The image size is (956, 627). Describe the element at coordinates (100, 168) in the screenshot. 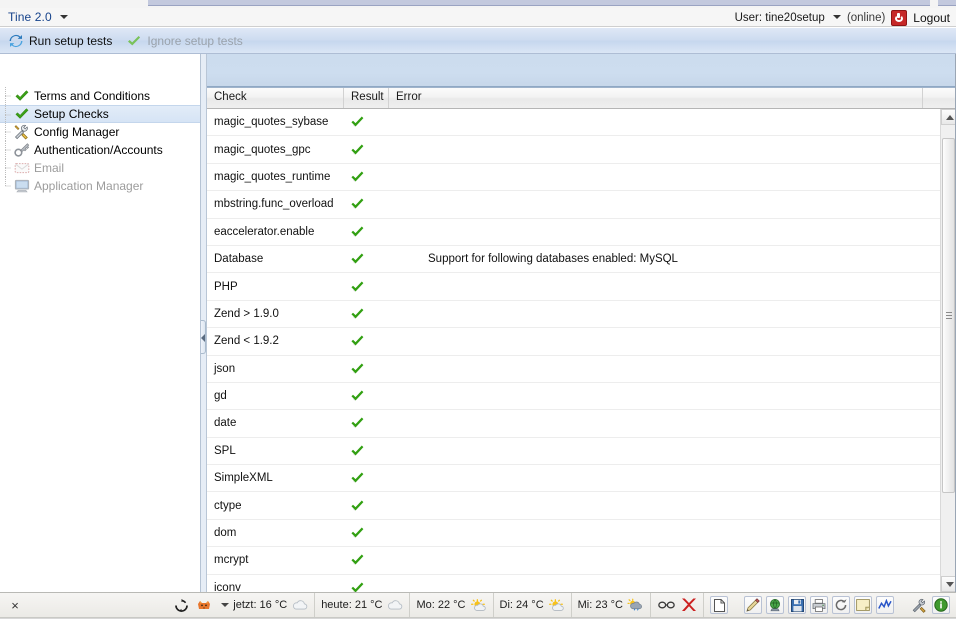

I see `sidebar-item-email: Email` at that location.